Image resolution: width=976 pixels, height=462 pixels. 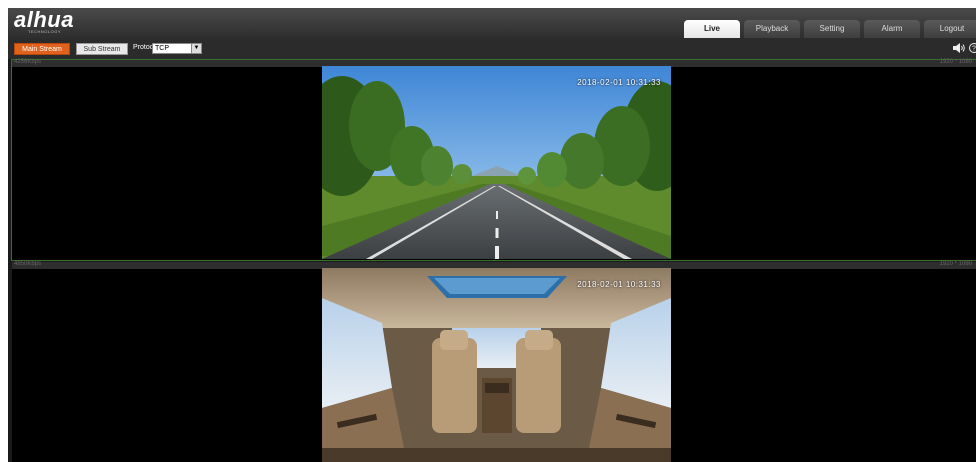 I want to click on main-tabs: Live Playback Setting Alarm Logout, so click(x=830, y=29).